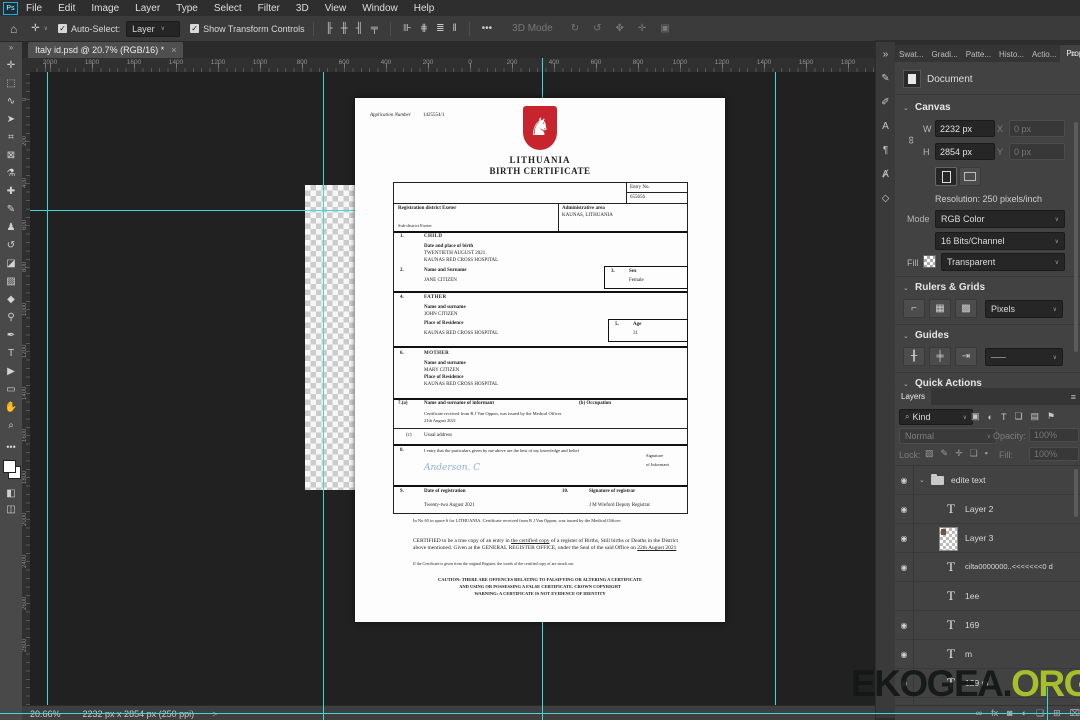 The height and width of the screenshot is (720, 1080). What do you see at coordinates (147, 8) in the screenshot?
I see `menu-item: Layer` at bounding box center [147, 8].